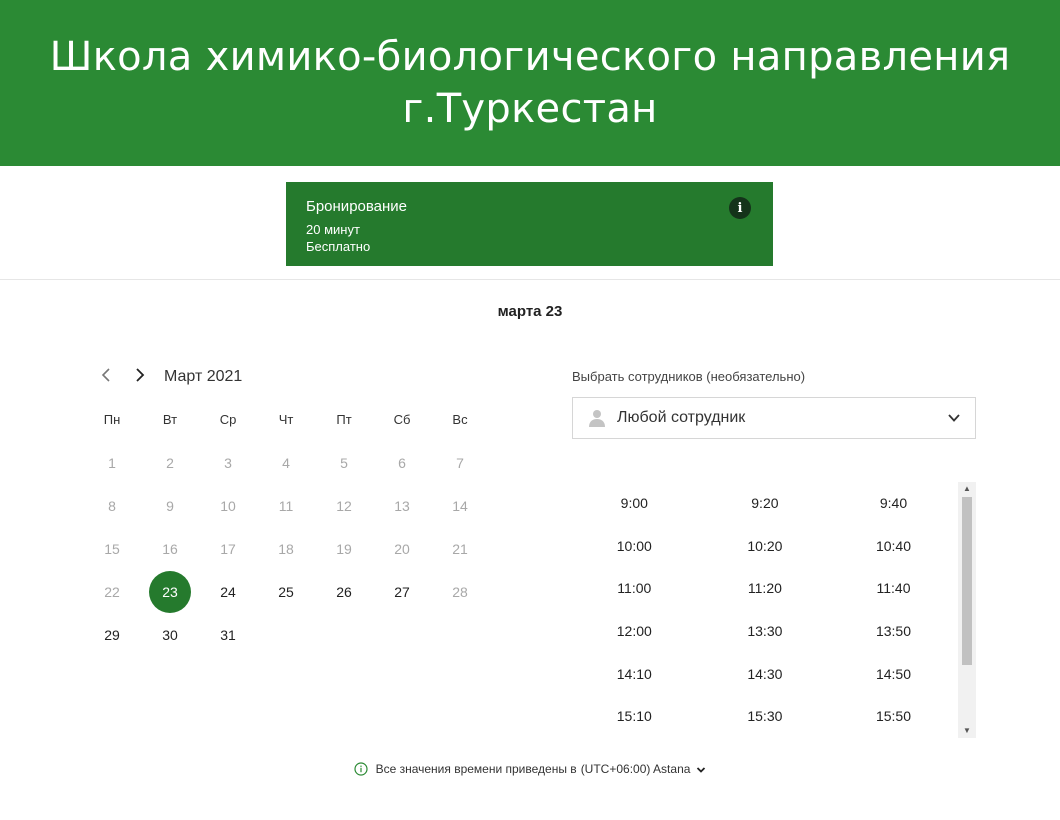 This screenshot has height=820, width=1060. I want to click on person-icon, so click(597, 418).